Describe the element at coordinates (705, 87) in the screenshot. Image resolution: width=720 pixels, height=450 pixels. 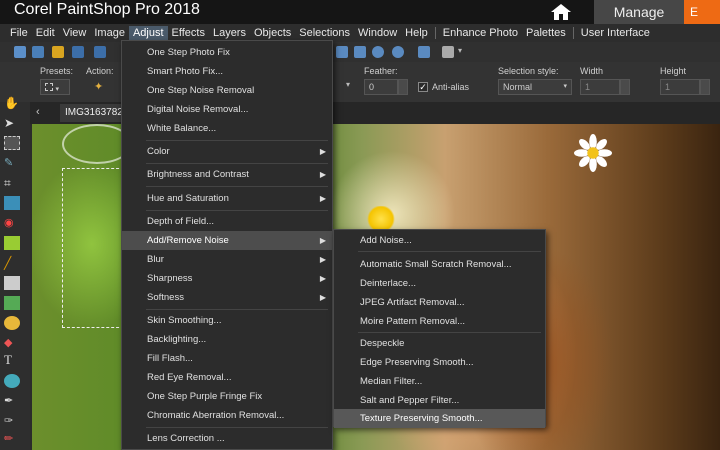
I see `height-spinner` at that location.